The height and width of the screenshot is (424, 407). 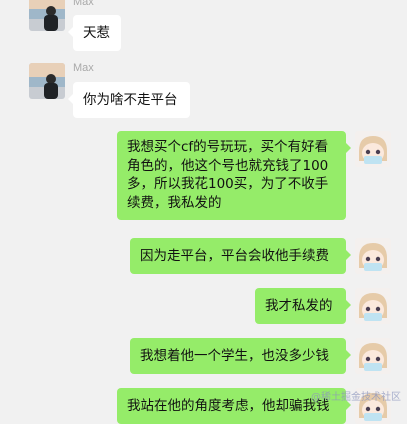 What do you see at coordinates (356, 397) in the screenshot?
I see `watermark: @稀土掘金技术社区` at bounding box center [356, 397].